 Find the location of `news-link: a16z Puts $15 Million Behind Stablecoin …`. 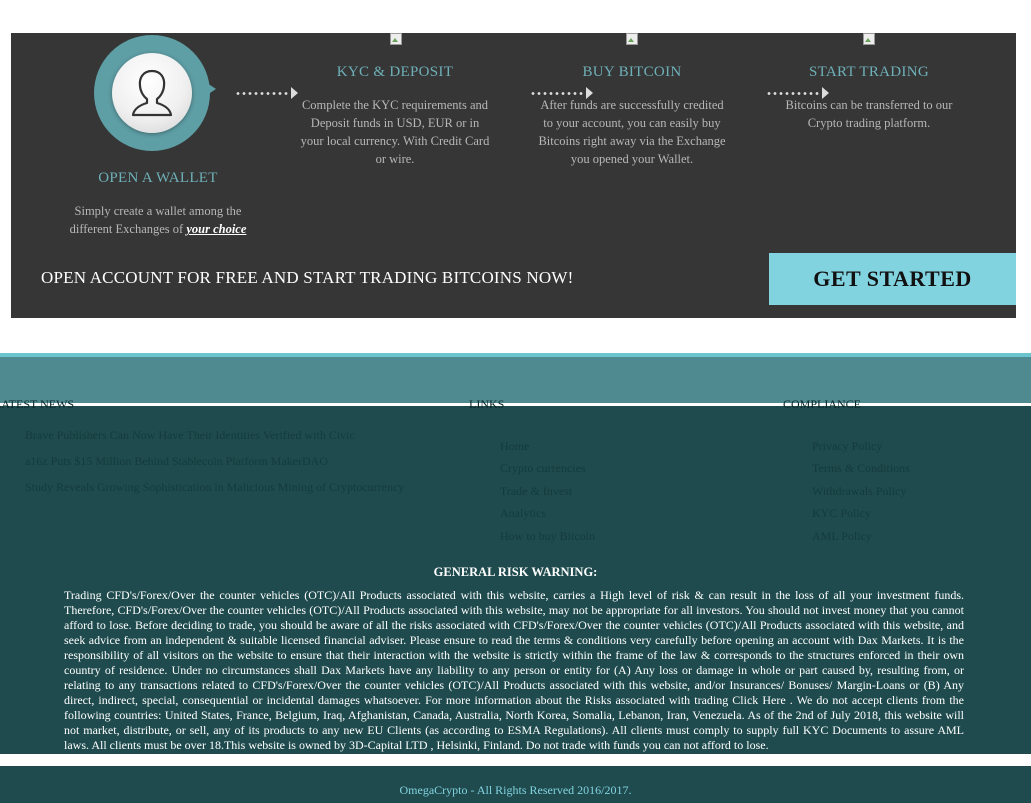

news-link: a16z Puts $15 Million Behind Stablecoin … is located at coordinates (176, 461).